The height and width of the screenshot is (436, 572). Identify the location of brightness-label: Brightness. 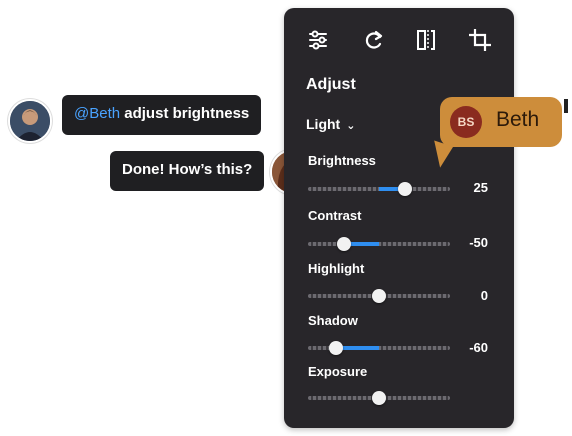
(342, 160).